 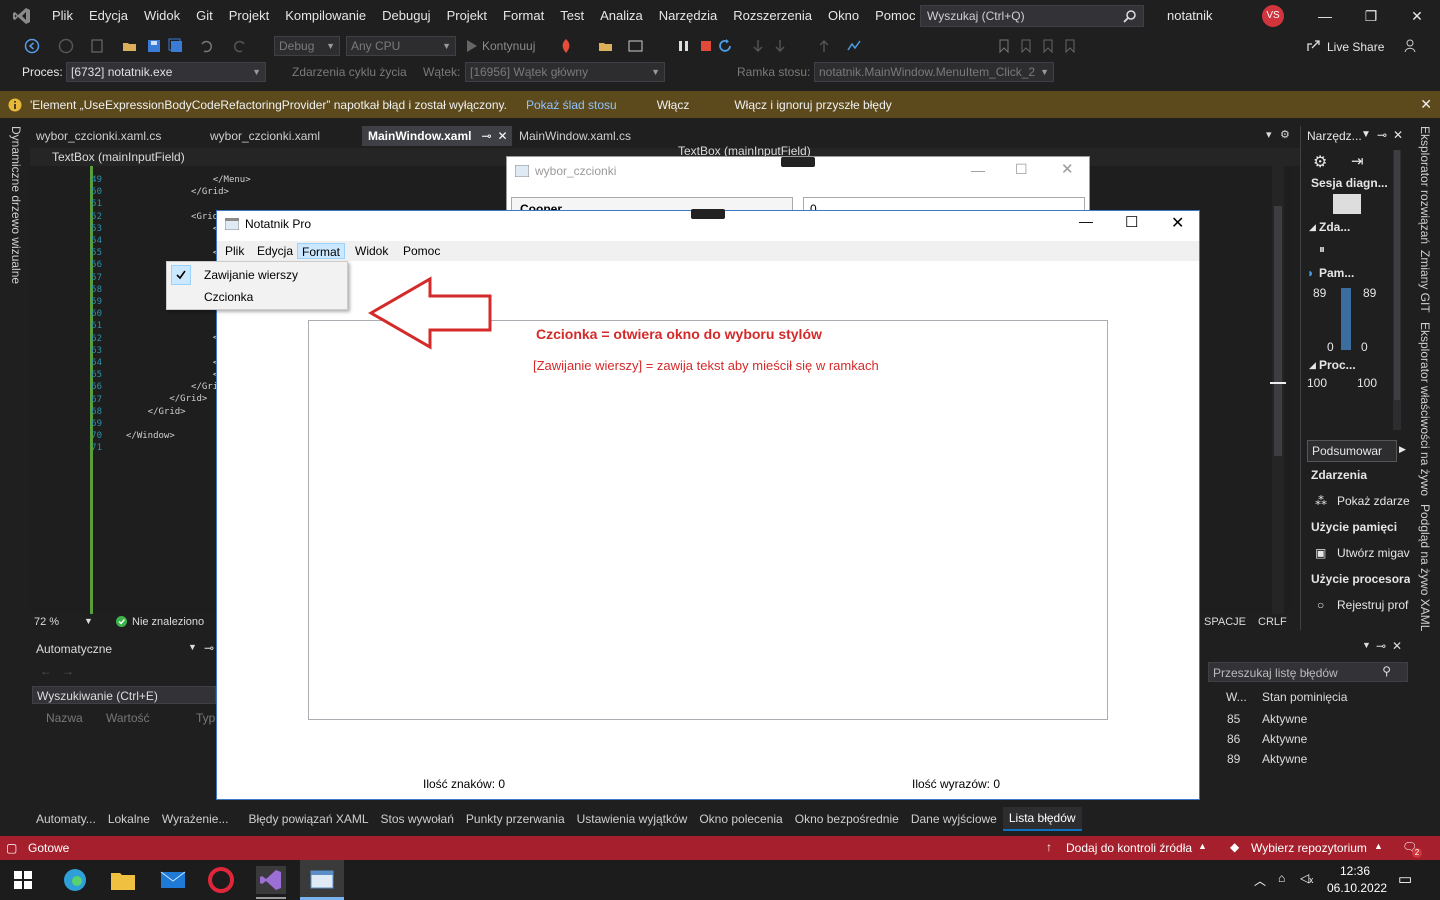 I want to click on bookmark-next-icon, so click(x=1048, y=46).